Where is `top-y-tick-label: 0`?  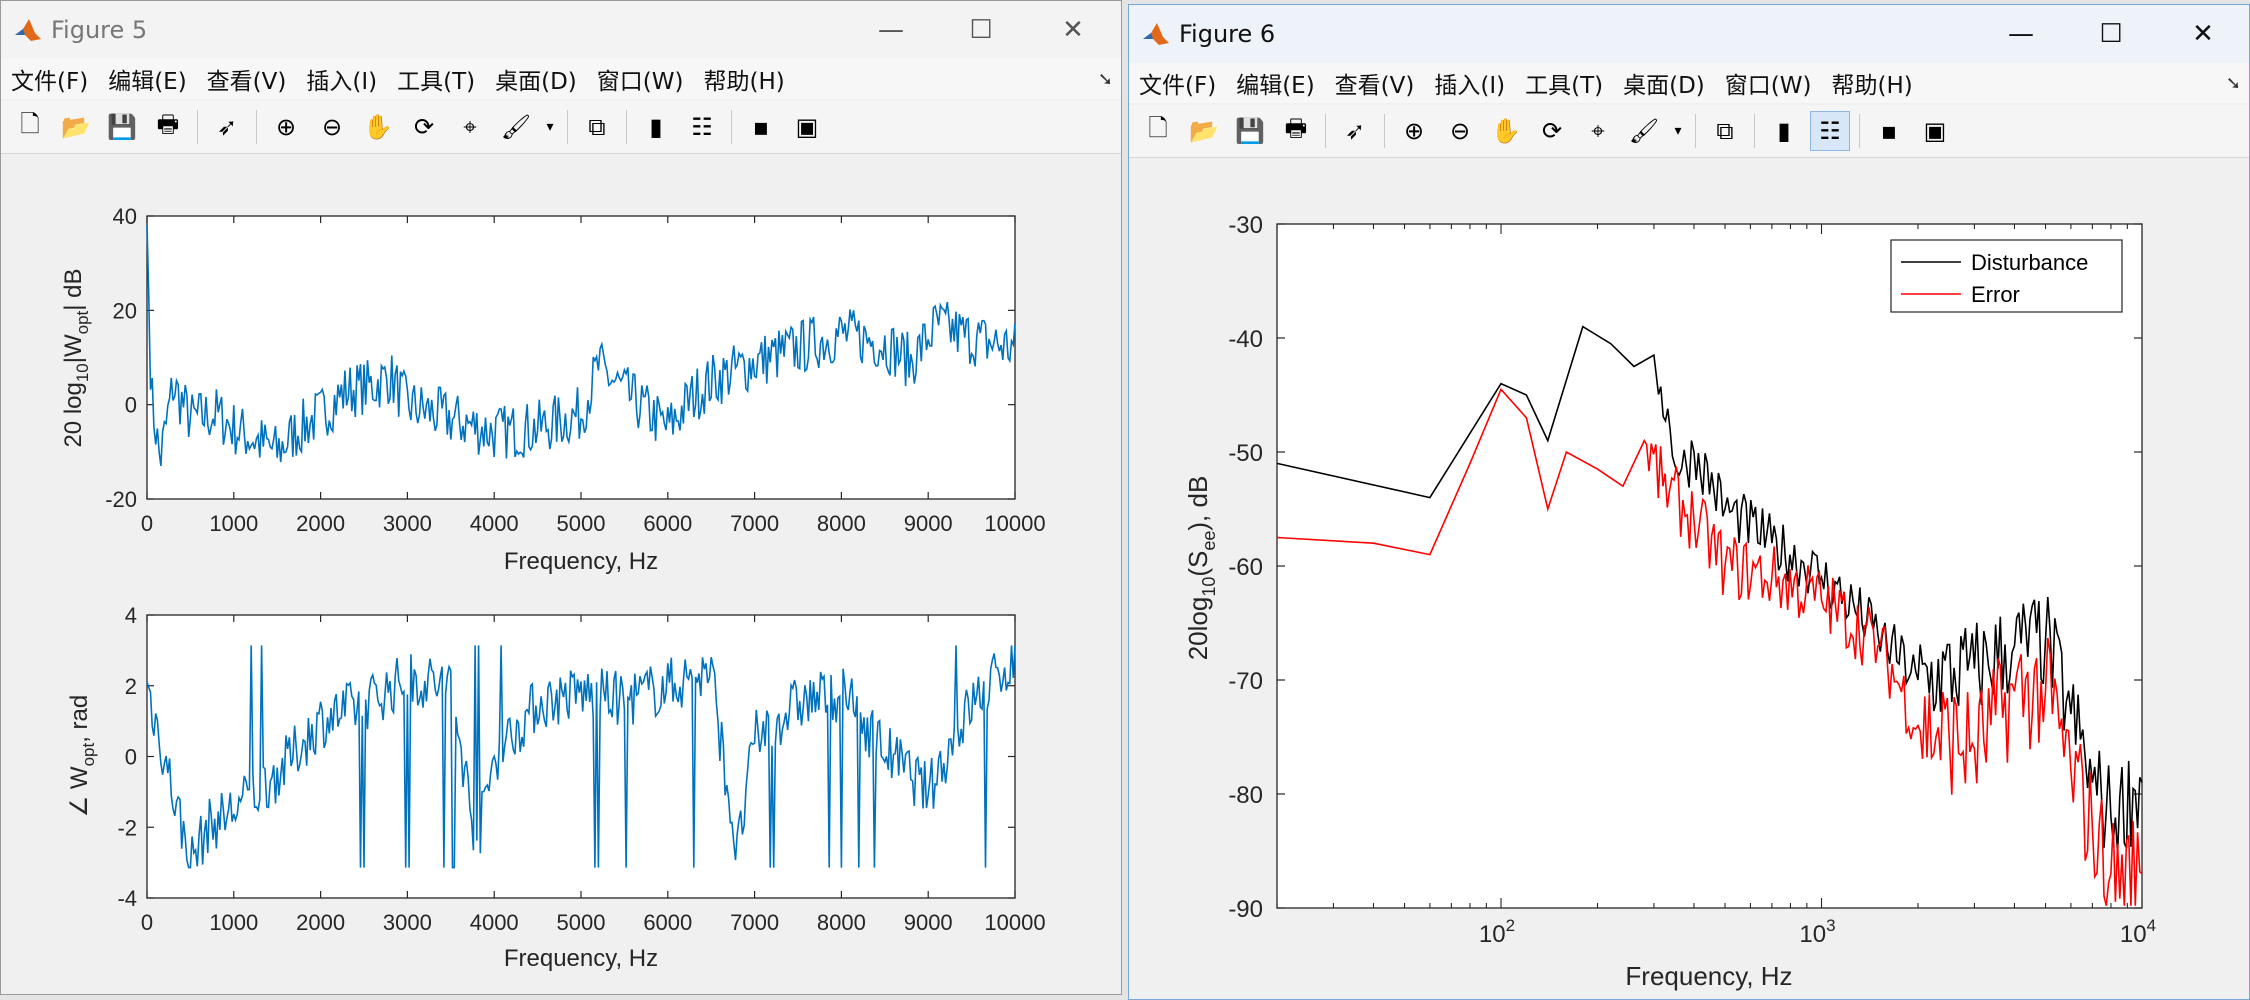 top-y-tick-label: 0 is located at coordinates (131, 405).